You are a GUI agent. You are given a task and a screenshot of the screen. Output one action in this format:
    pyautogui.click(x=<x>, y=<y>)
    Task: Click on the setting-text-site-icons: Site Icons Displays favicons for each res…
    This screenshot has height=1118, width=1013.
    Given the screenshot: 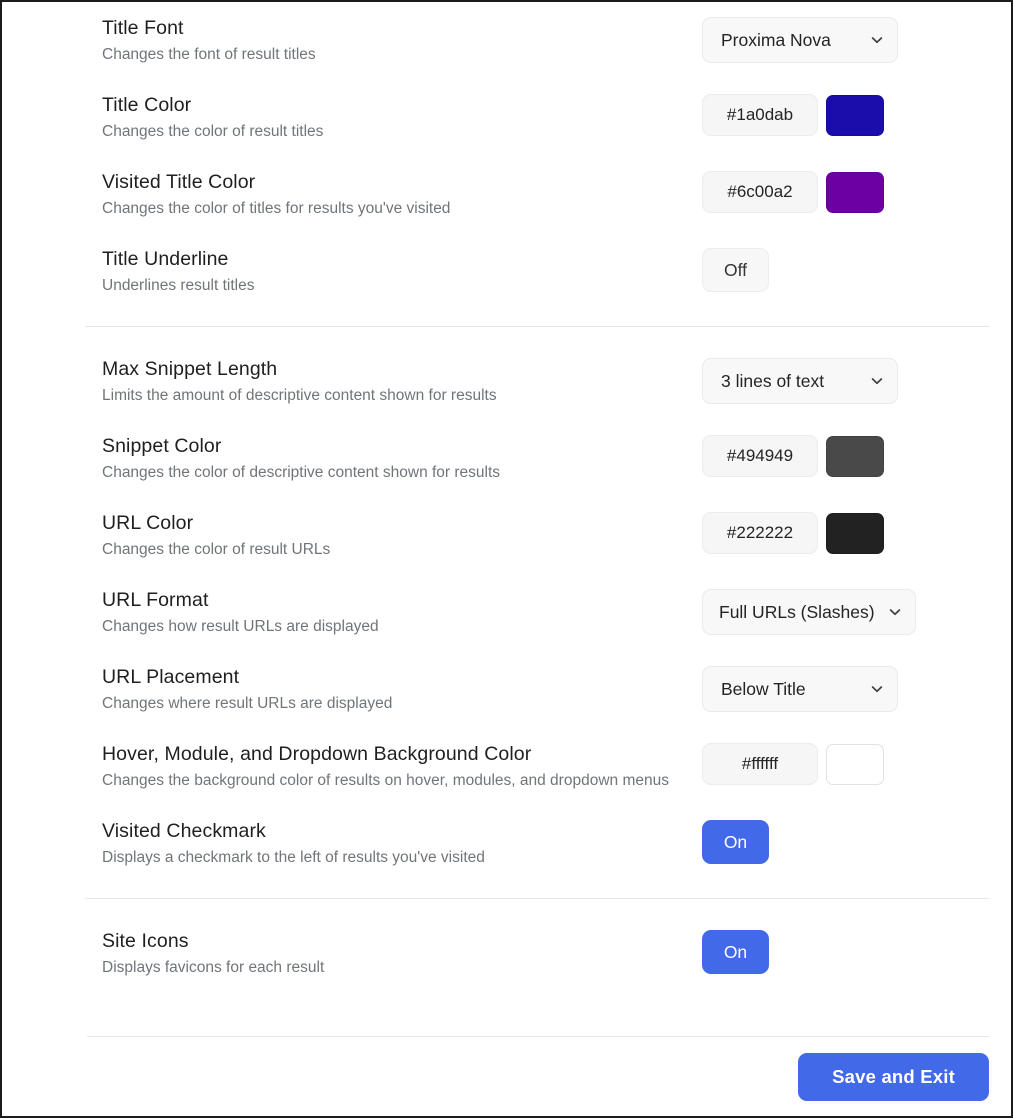 What is the action you would take?
    pyautogui.click(x=402, y=953)
    